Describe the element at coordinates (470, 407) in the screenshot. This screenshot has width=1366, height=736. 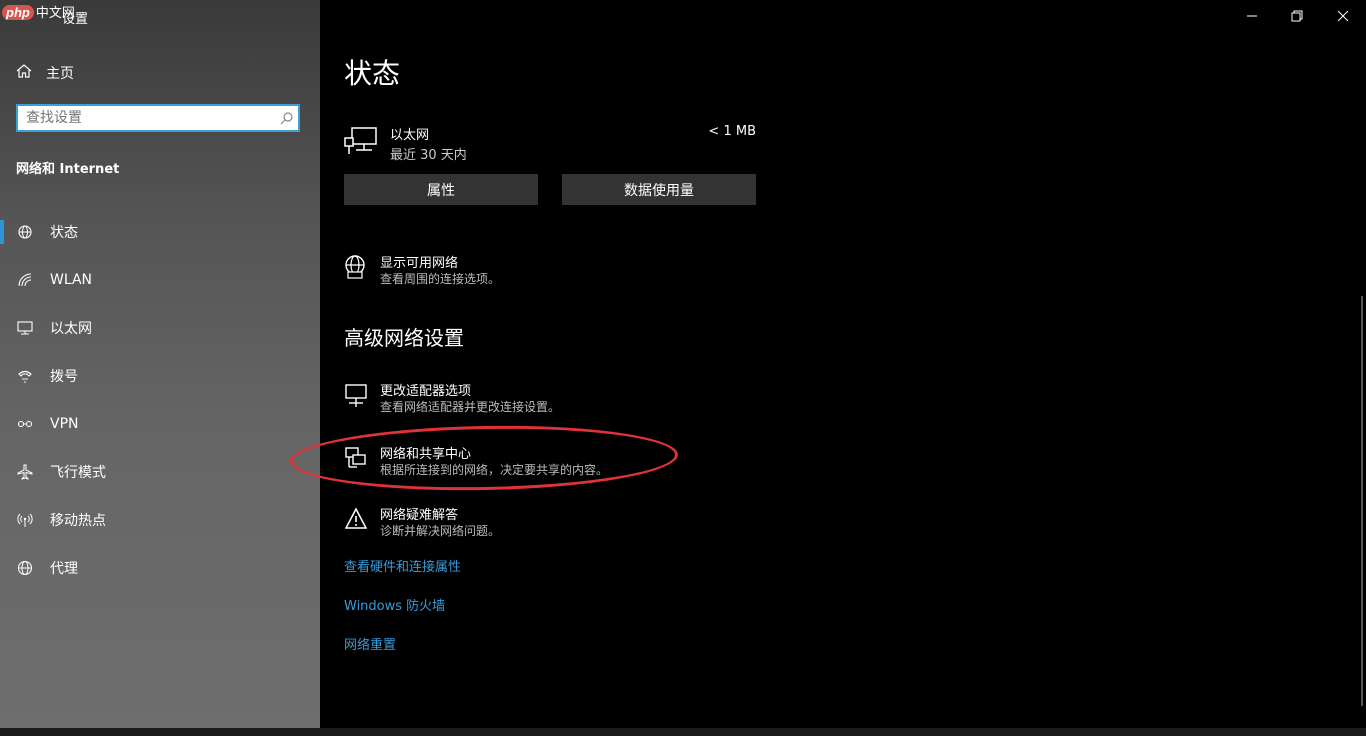
I see `adapter-options-subtitle: 查看网络适配器并更改连接设置。` at that location.